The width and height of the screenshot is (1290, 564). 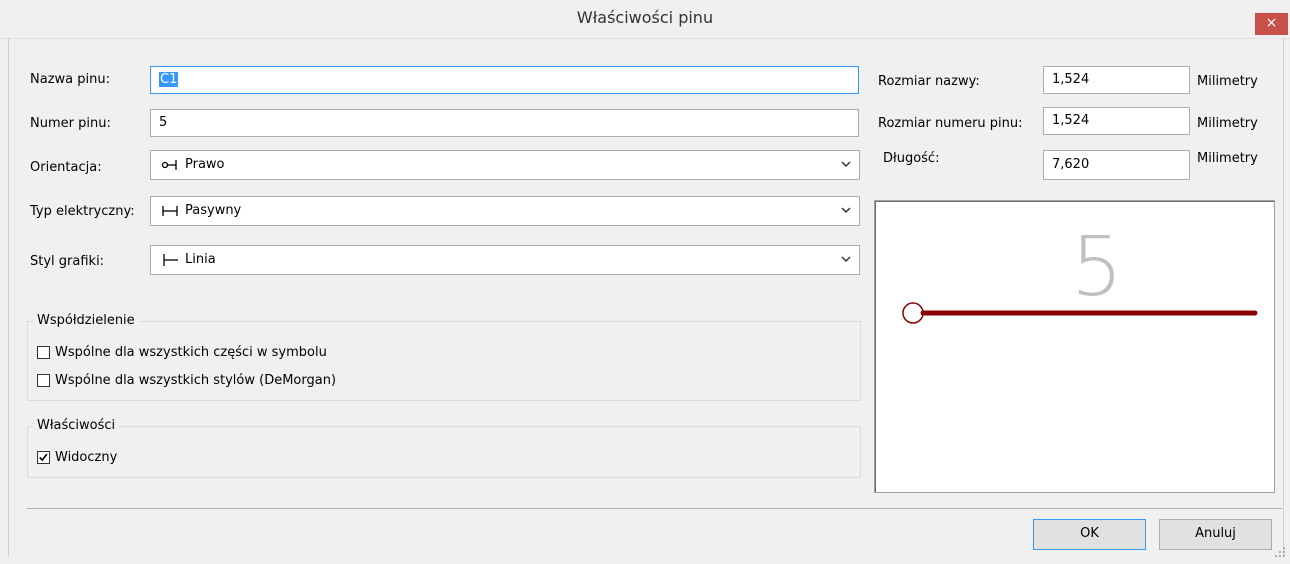 What do you see at coordinates (195, 380) in the screenshot?
I see `common-convert-label: Wspólne dla wszystkich stylów (DeMorgan)` at bounding box center [195, 380].